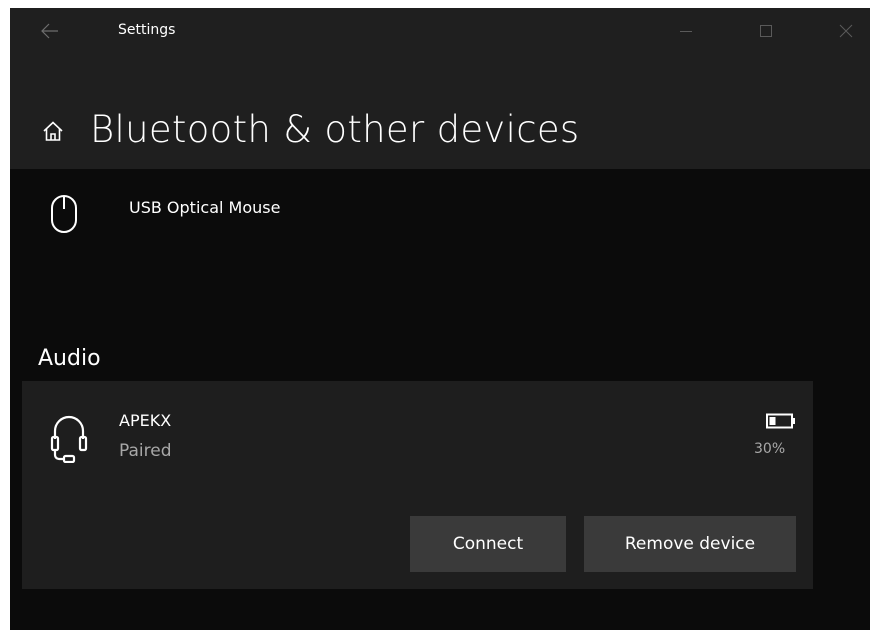 The image size is (870, 630). I want to click on mouse-icon, so click(64, 214).